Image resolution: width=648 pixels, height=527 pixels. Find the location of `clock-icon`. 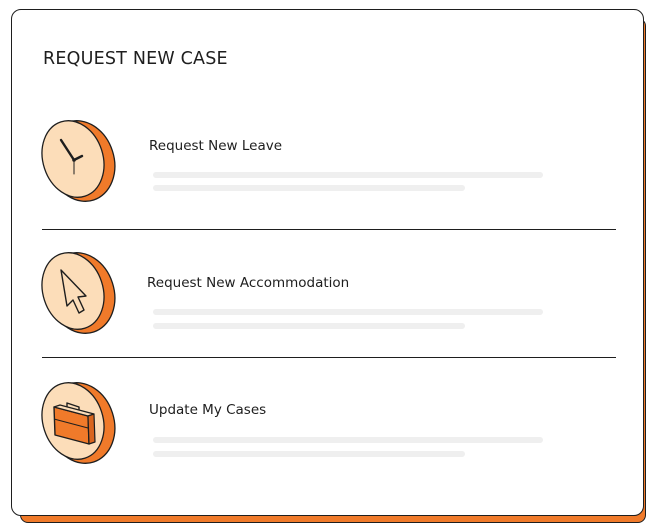

clock-icon is located at coordinates (82, 160).